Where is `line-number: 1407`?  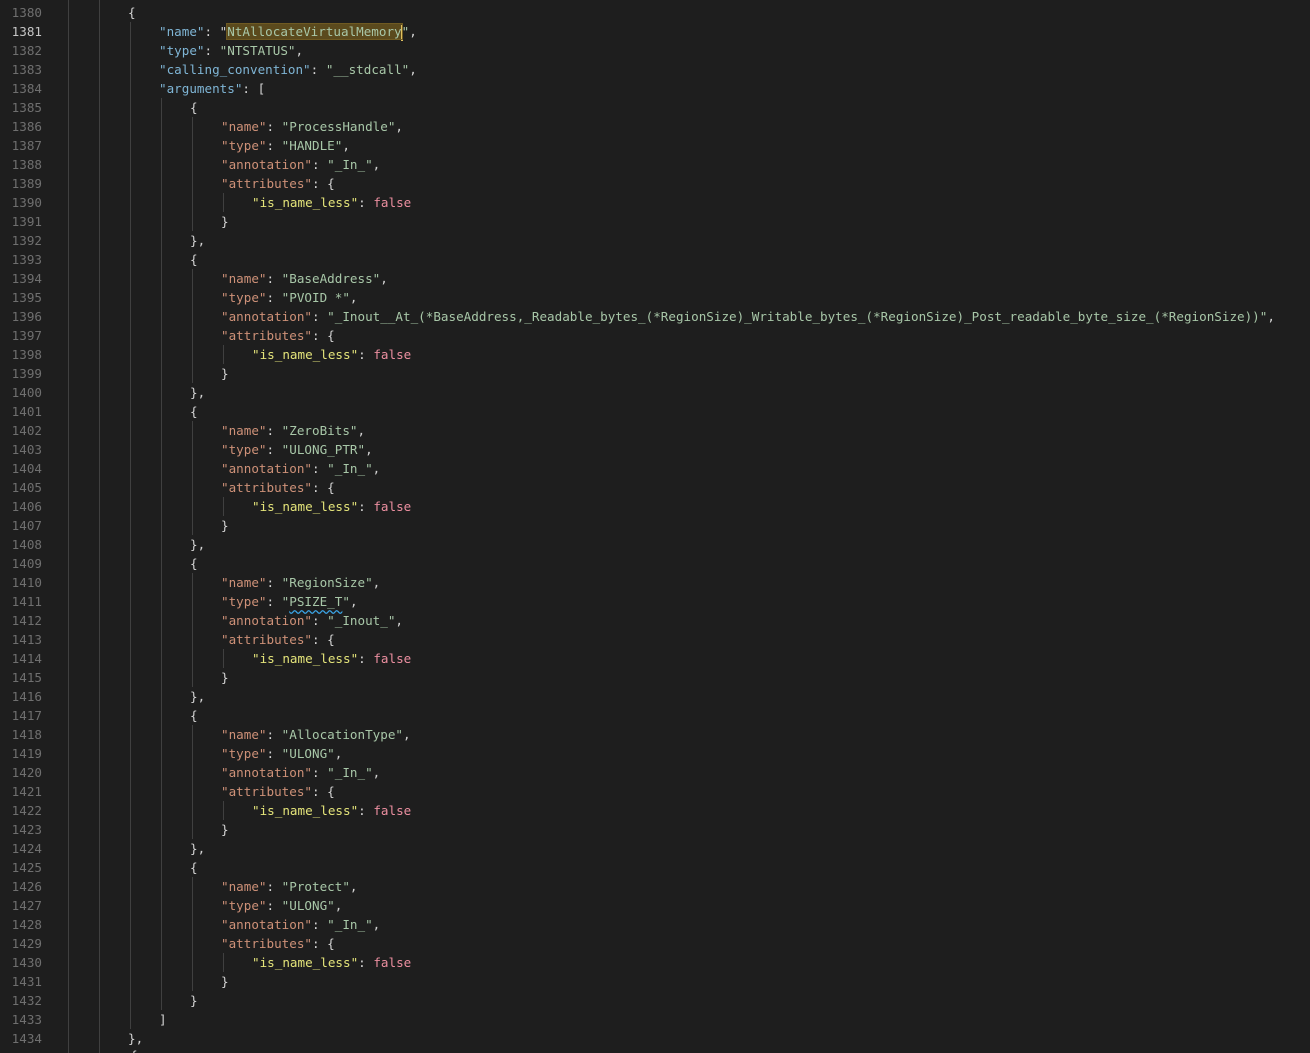
line-number: 1407 is located at coordinates (26, 525).